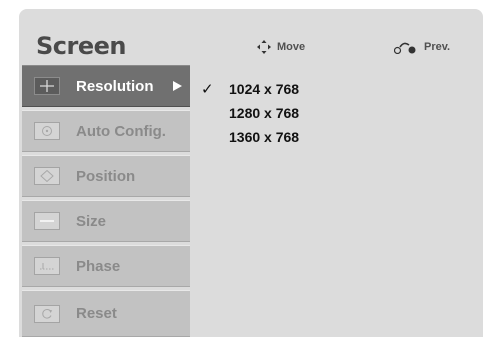 The image size is (483, 337). I want to click on submenu-arrow-icon, so click(177, 86).